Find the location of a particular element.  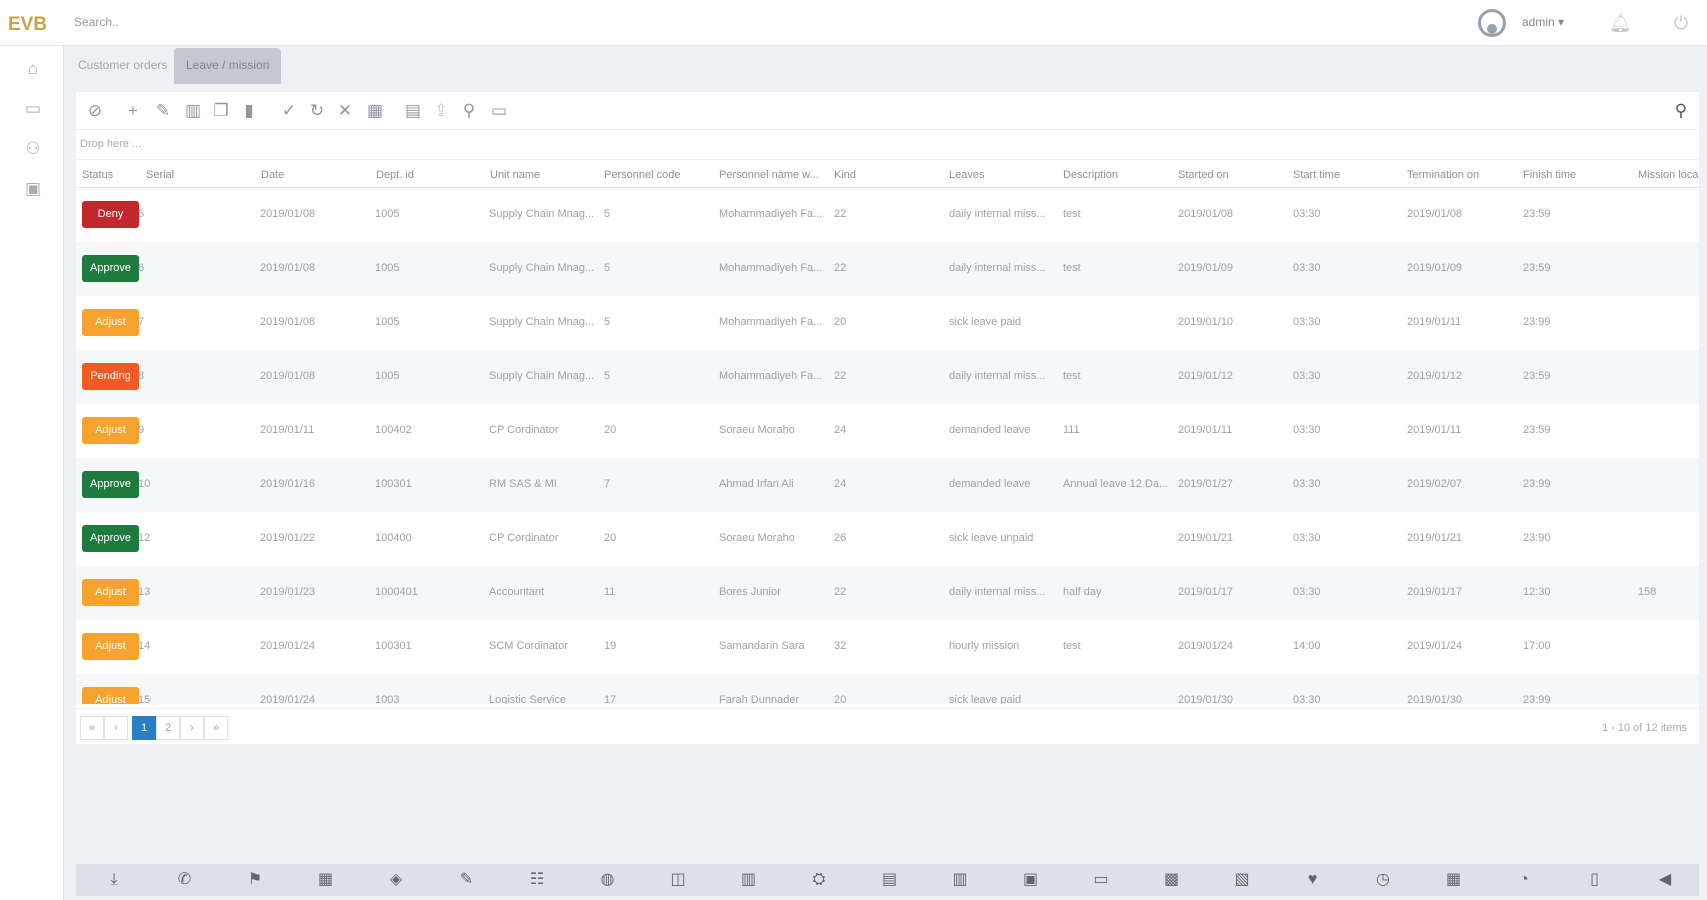

globe-icon: ◍ is located at coordinates (608, 880).